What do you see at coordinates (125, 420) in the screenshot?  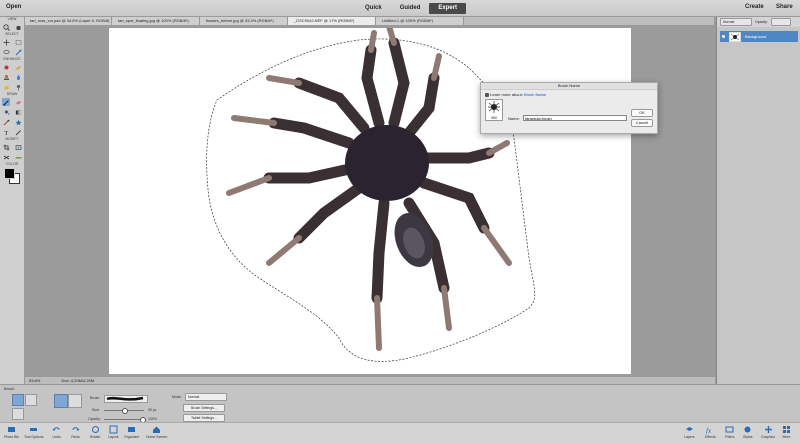 I see `opacity-slider` at bounding box center [125, 420].